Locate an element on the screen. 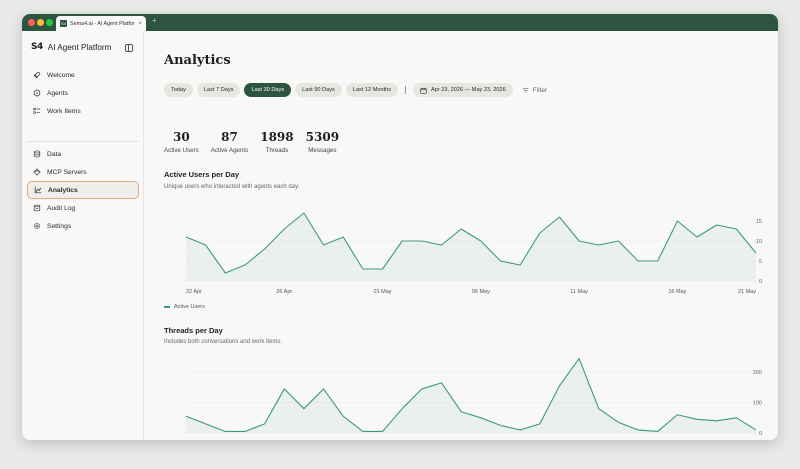 The width and height of the screenshot is (800, 469). sidebar-item-label: Analytics is located at coordinates (63, 190).